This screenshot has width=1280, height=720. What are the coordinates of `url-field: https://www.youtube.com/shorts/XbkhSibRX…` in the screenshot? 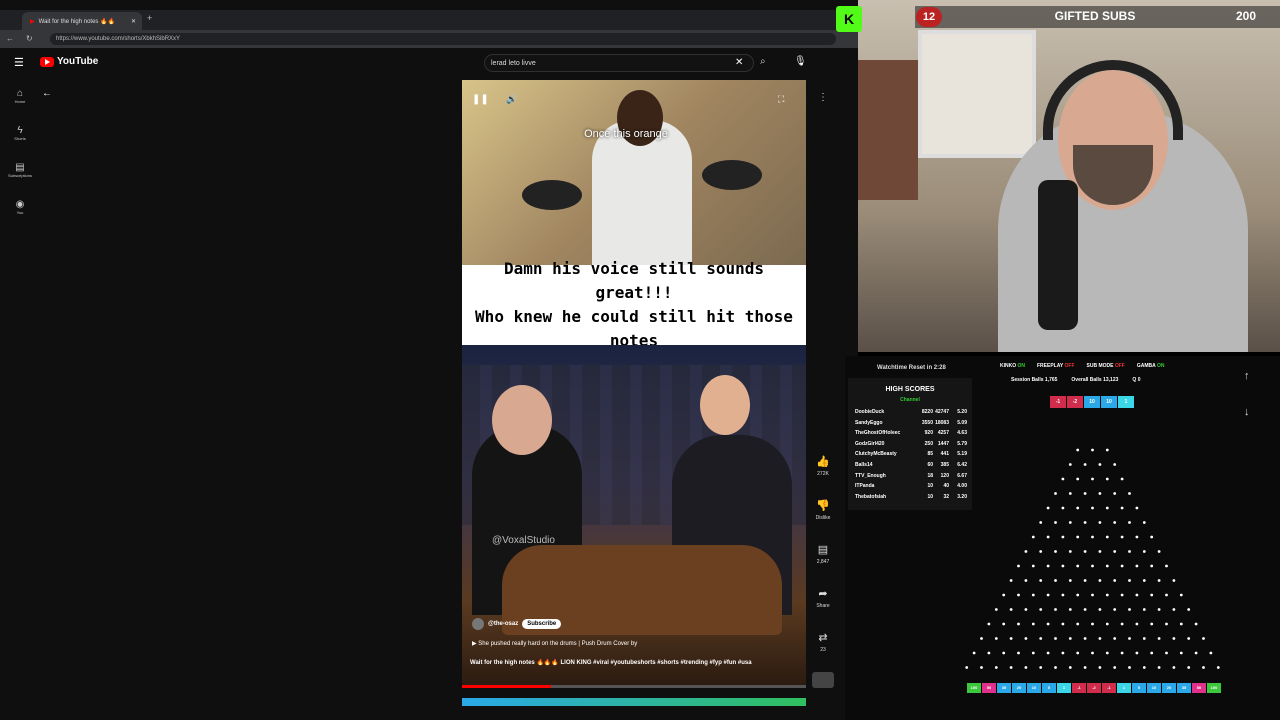 It's located at (443, 39).